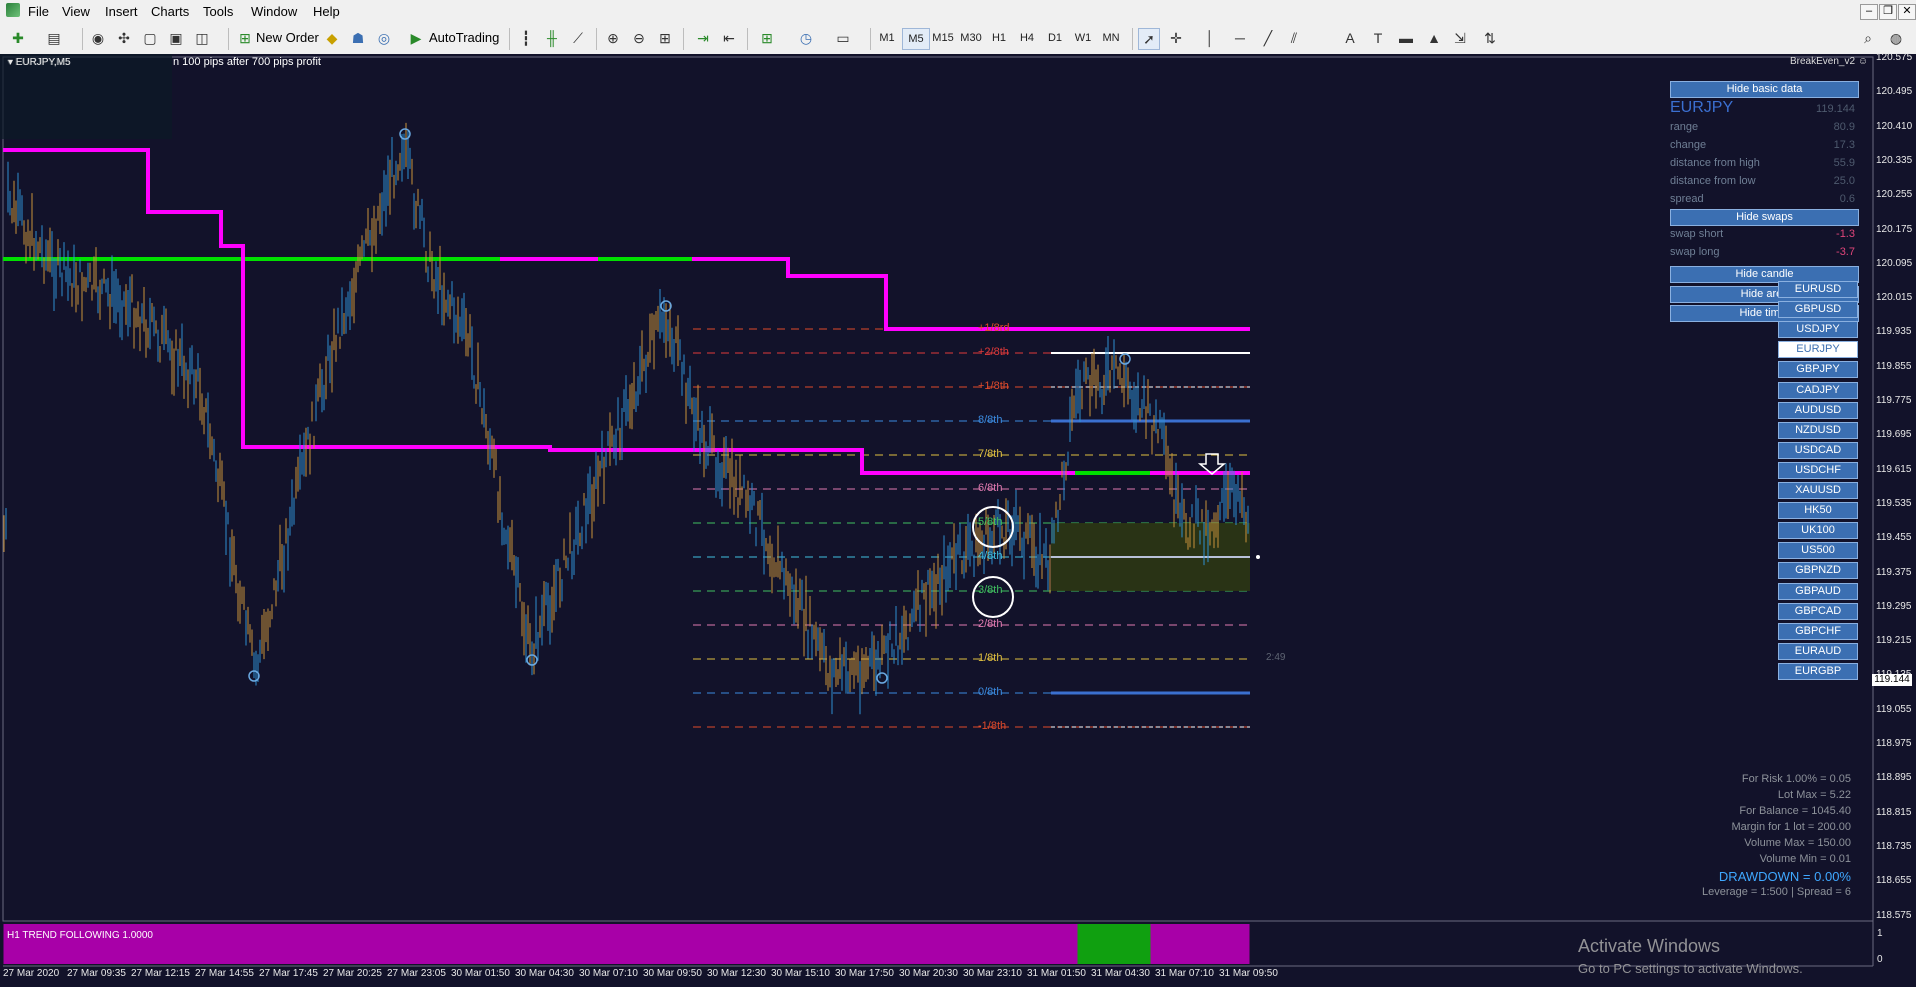  What do you see at coordinates (1818, 651) in the screenshot?
I see `symbol-button-euraud: EURAUD` at bounding box center [1818, 651].